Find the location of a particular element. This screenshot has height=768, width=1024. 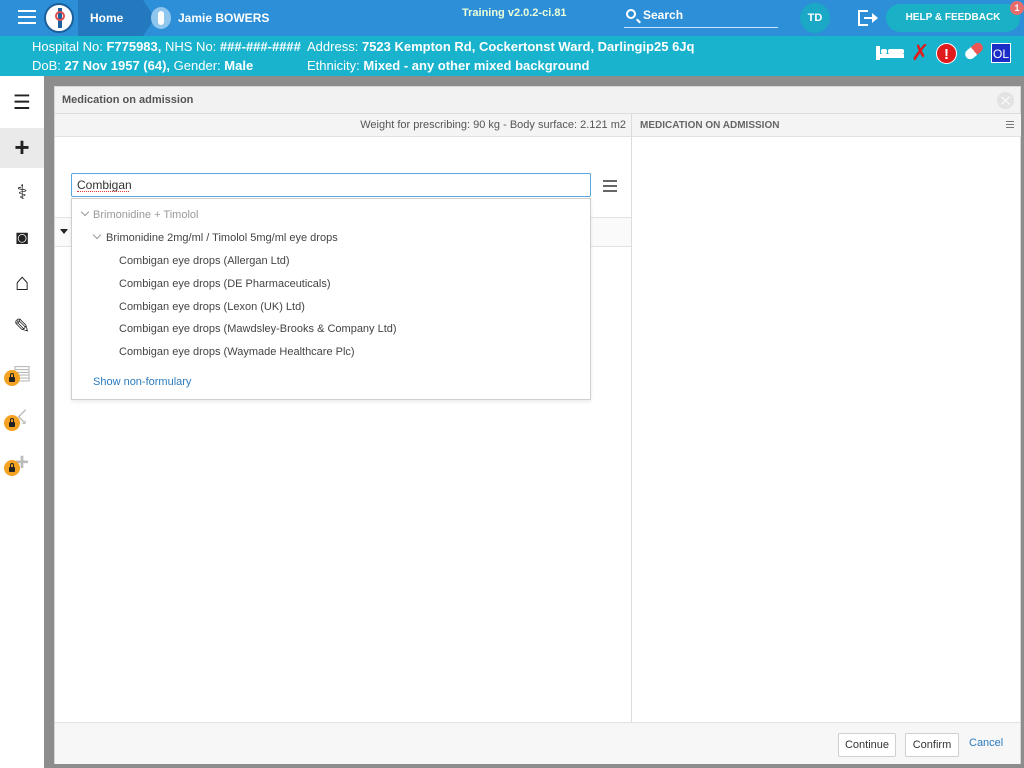

sidebar-item-home: ⌂ is located at coordinates (22, 284).